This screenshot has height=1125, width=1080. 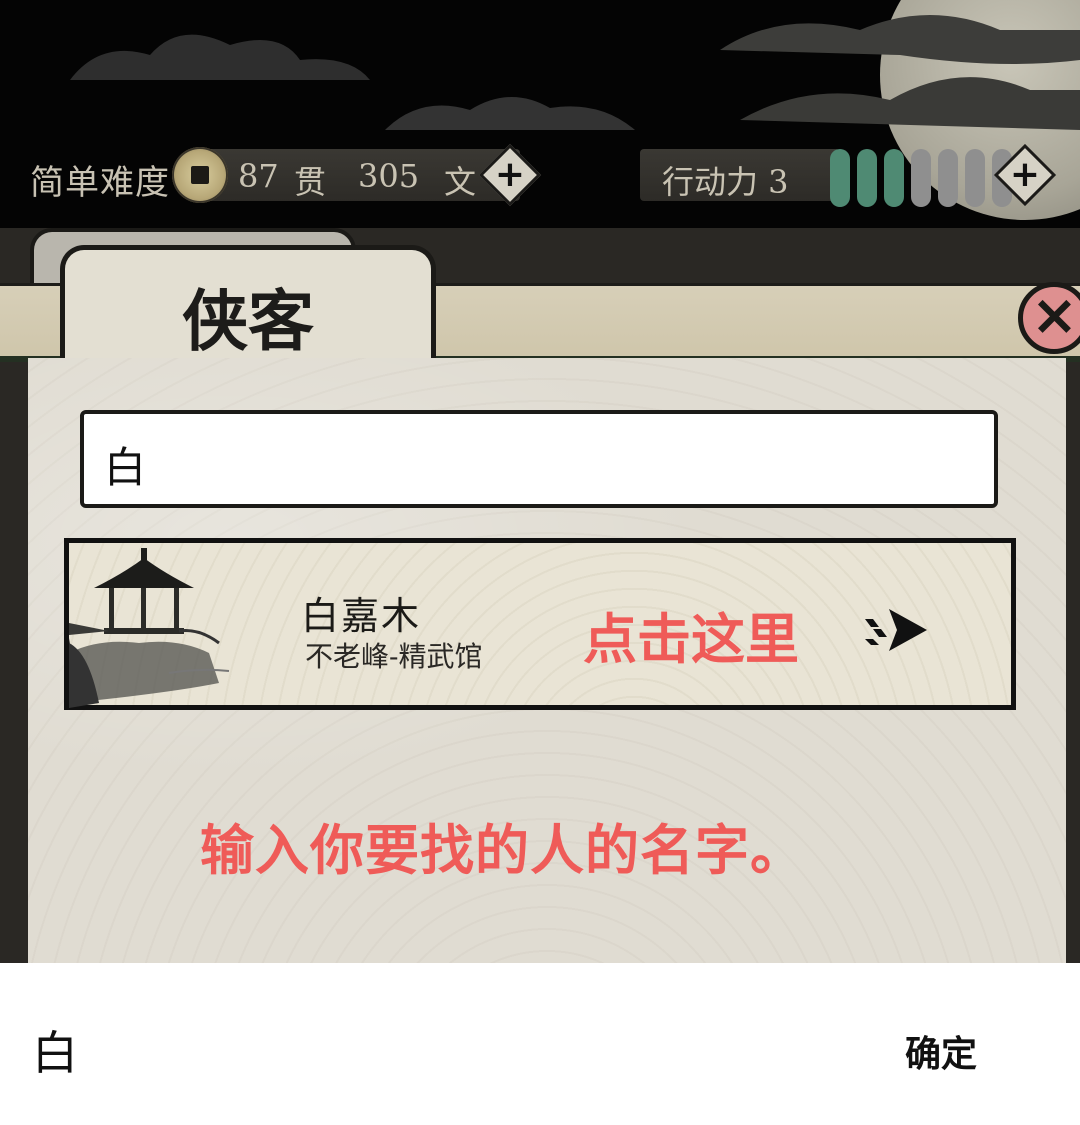 What do you see at coordinates (55, 1050) in the screenshot?
I see `ime-composing-text: 白` at bounding box center [55, 1050].